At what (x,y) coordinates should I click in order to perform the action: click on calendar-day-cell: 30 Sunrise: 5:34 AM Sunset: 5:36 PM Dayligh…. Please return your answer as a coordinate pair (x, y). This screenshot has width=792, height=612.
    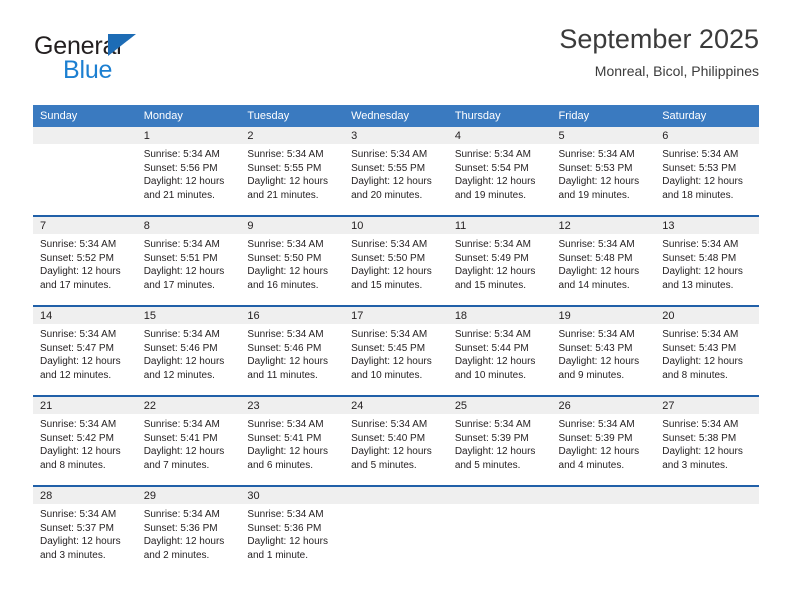
    Looking at the image, I should click on (292, 530).